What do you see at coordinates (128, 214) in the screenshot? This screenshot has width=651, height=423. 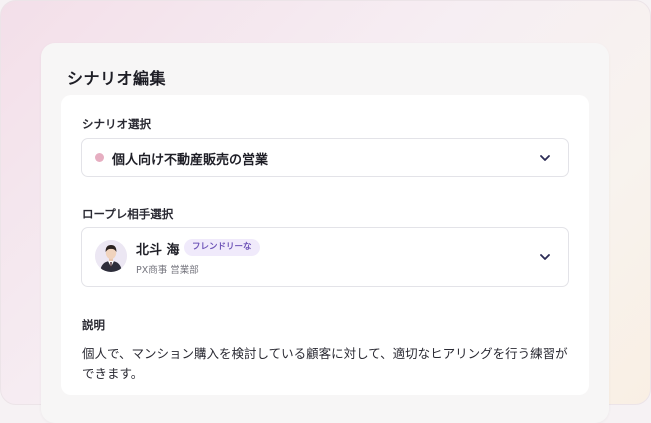 I see `partner-select-label: ロープレ相手選択` at bounding box center [128, 214].